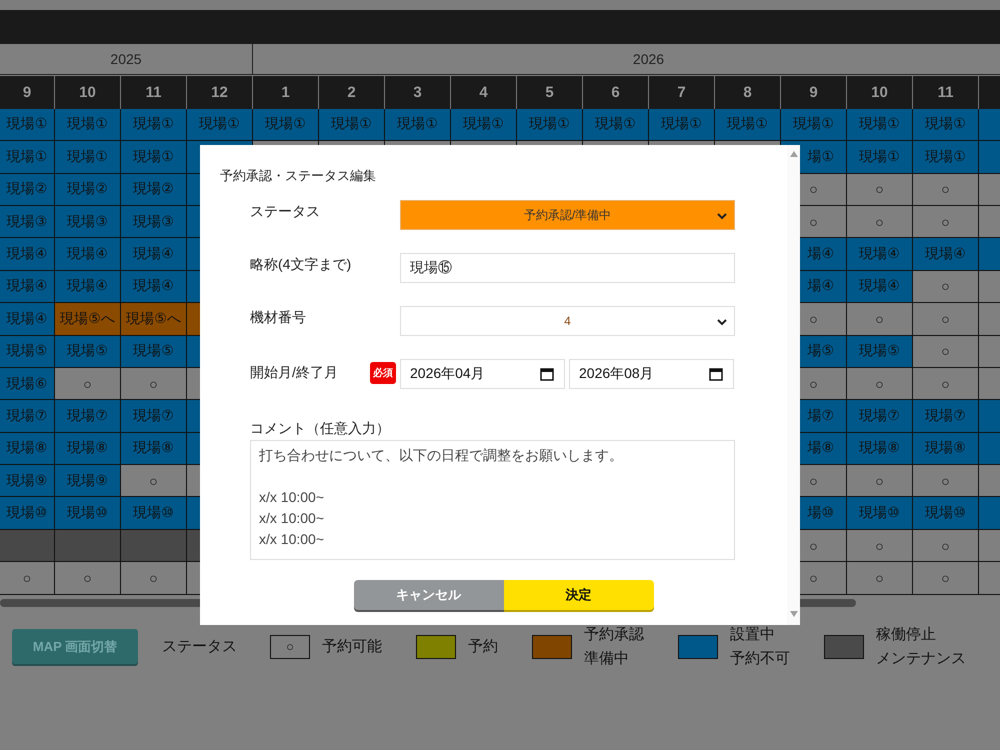 The image size is (1000, 750). I want to click on year-header: 2025, so click(126, 59).